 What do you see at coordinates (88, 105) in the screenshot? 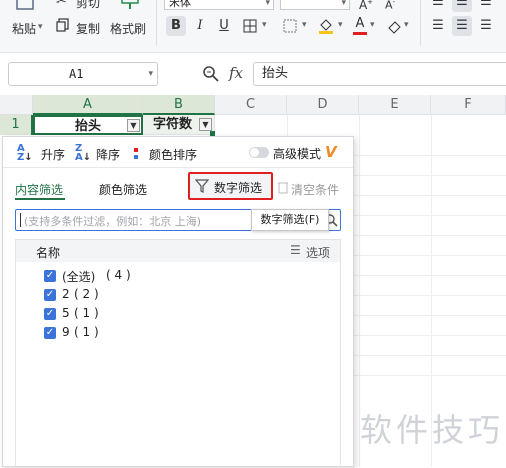
I see `column-header-a: A` at bounding box center [88, 105].